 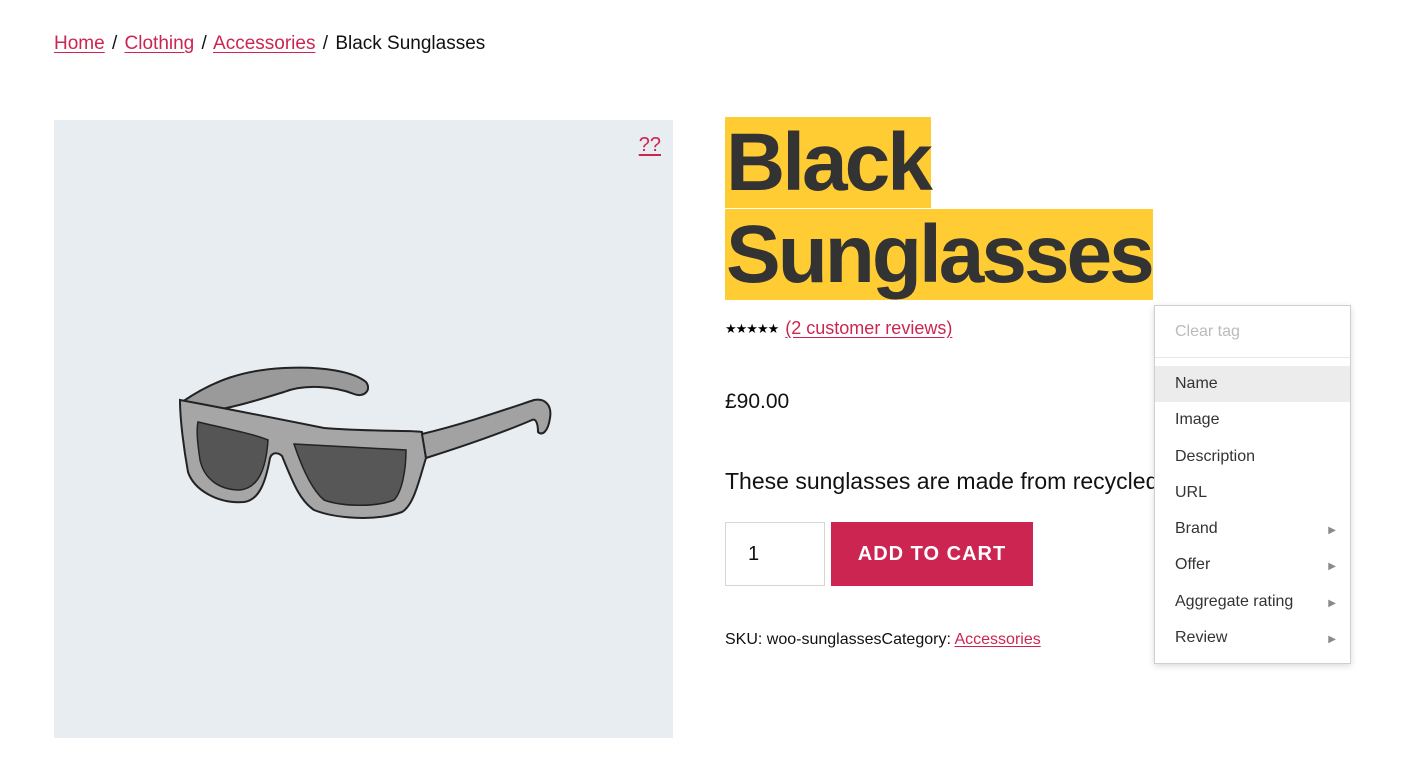 What do you see at coordinates (1252, 420) in the screenshot?
I see `menu-item-image: Image` at bounding box center [1252, 420].